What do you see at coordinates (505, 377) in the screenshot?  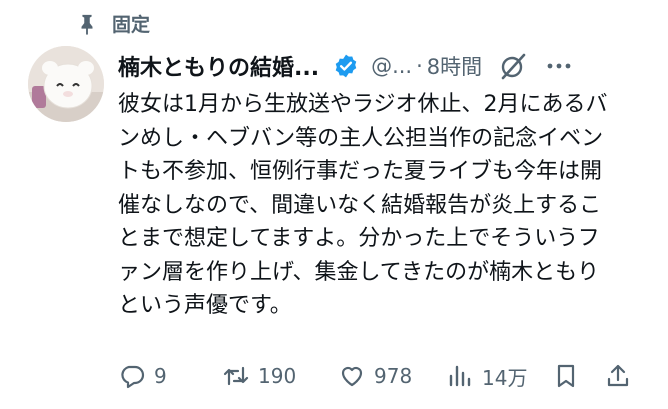 I see `views-count: 14万` at bounding box center [505, 377].